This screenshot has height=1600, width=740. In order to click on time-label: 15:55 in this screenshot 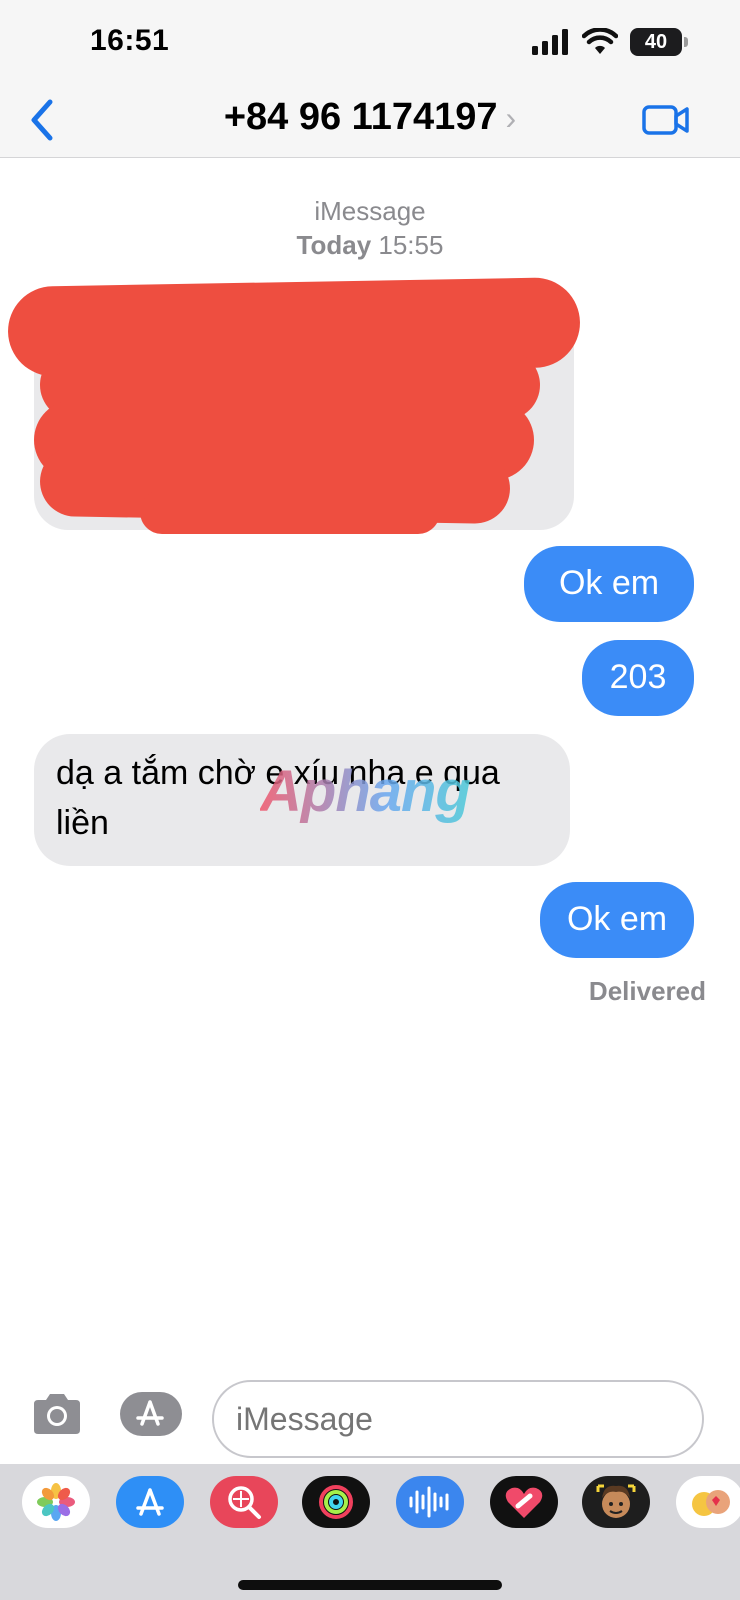, I will do `click(411, 245)`.